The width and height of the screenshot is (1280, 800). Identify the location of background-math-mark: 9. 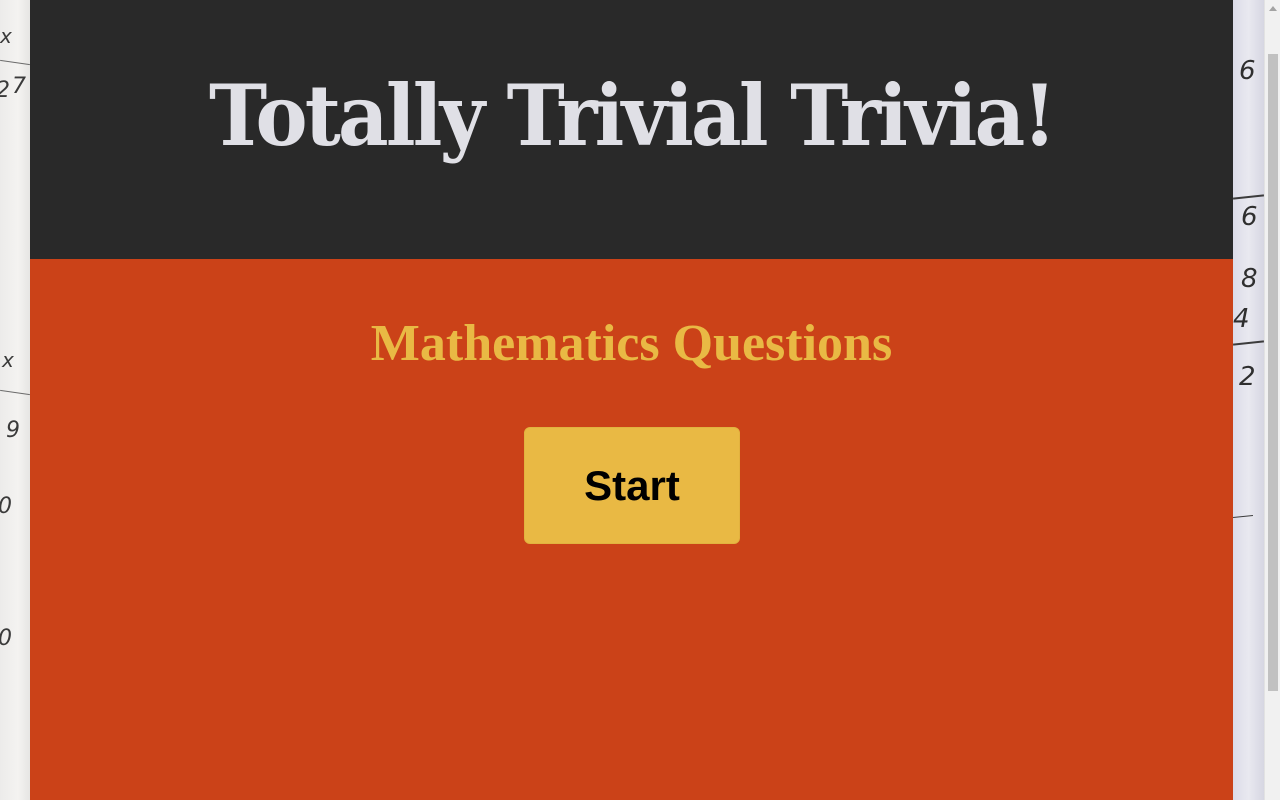
(13, 430).